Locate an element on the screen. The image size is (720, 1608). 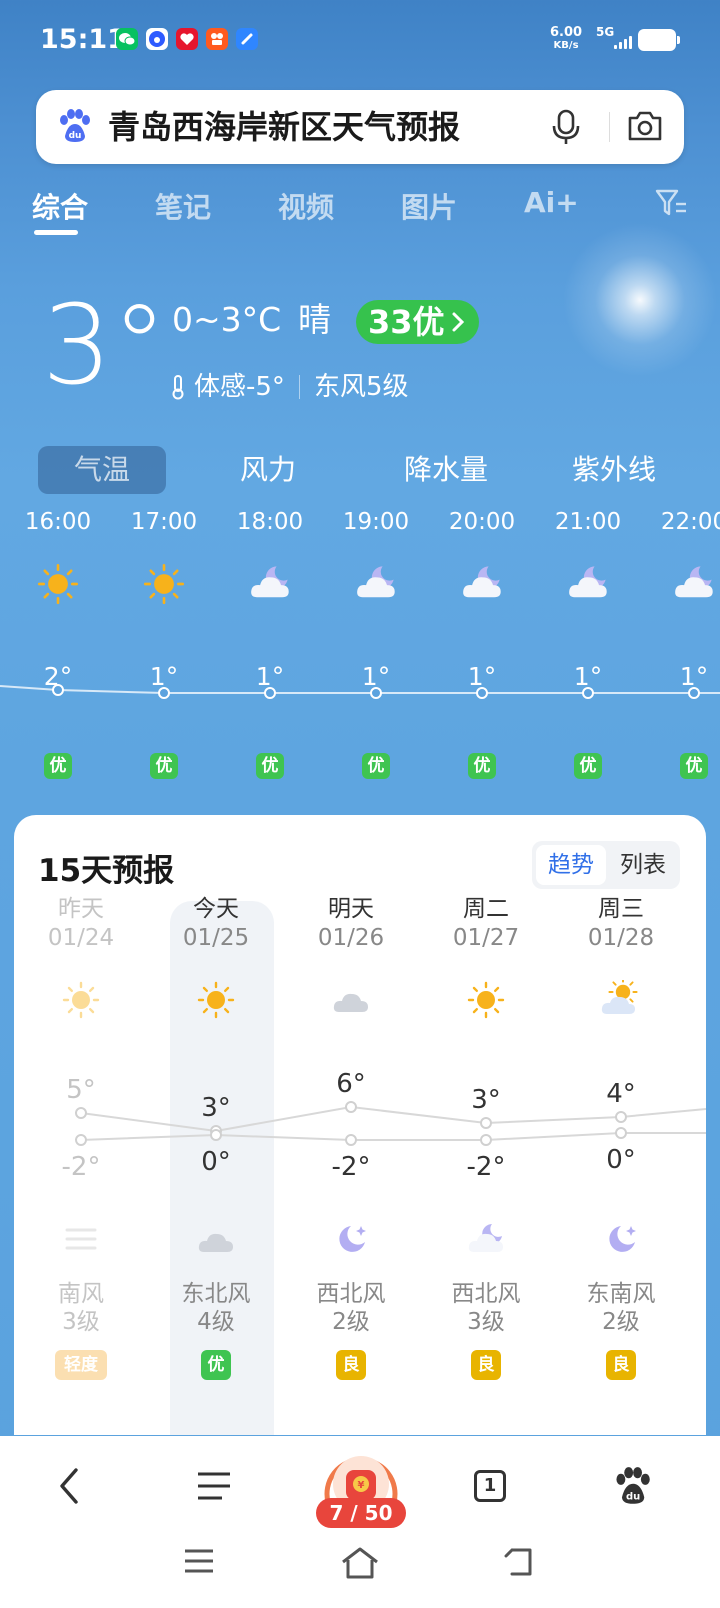
tab-active-indicator is located at coordinates (56, 232).